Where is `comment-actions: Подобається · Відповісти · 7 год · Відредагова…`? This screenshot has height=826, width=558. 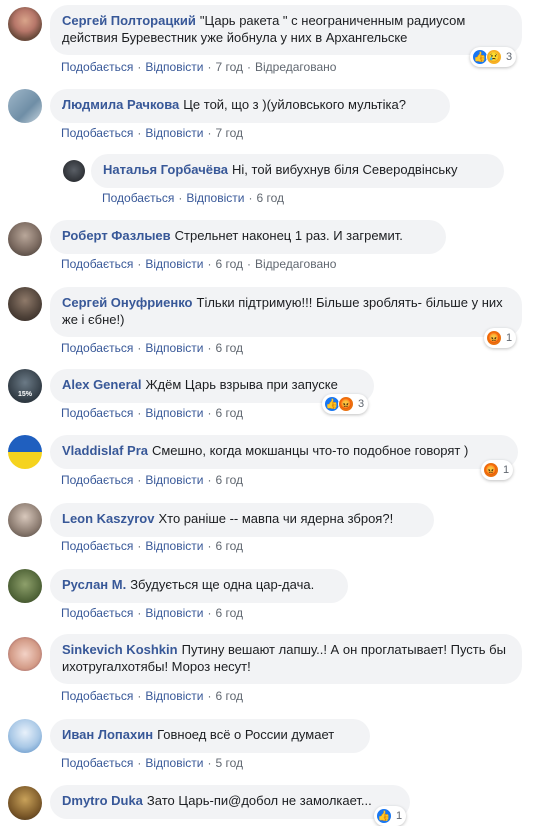 comment-actions: Подобається · Відповісти · 7 год · Відредагова… is located at coordinates (198, 67).